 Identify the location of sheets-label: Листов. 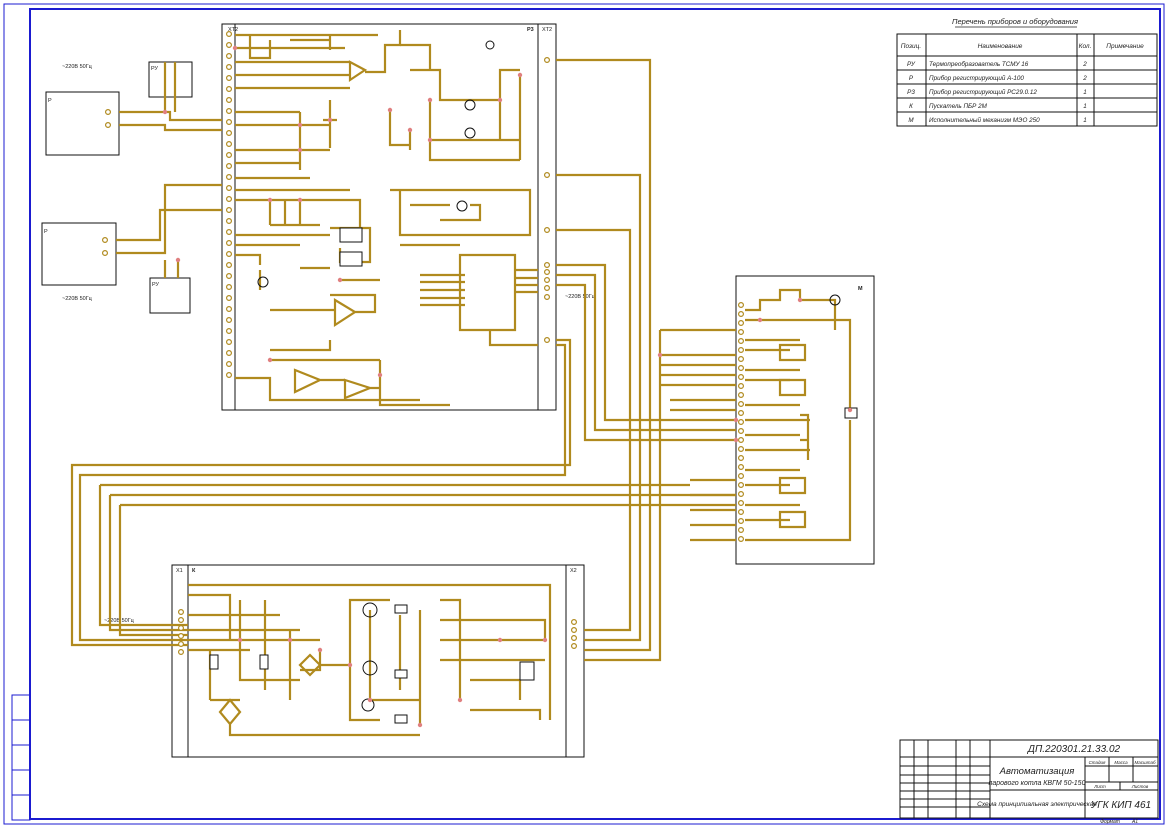
(1140, 786).